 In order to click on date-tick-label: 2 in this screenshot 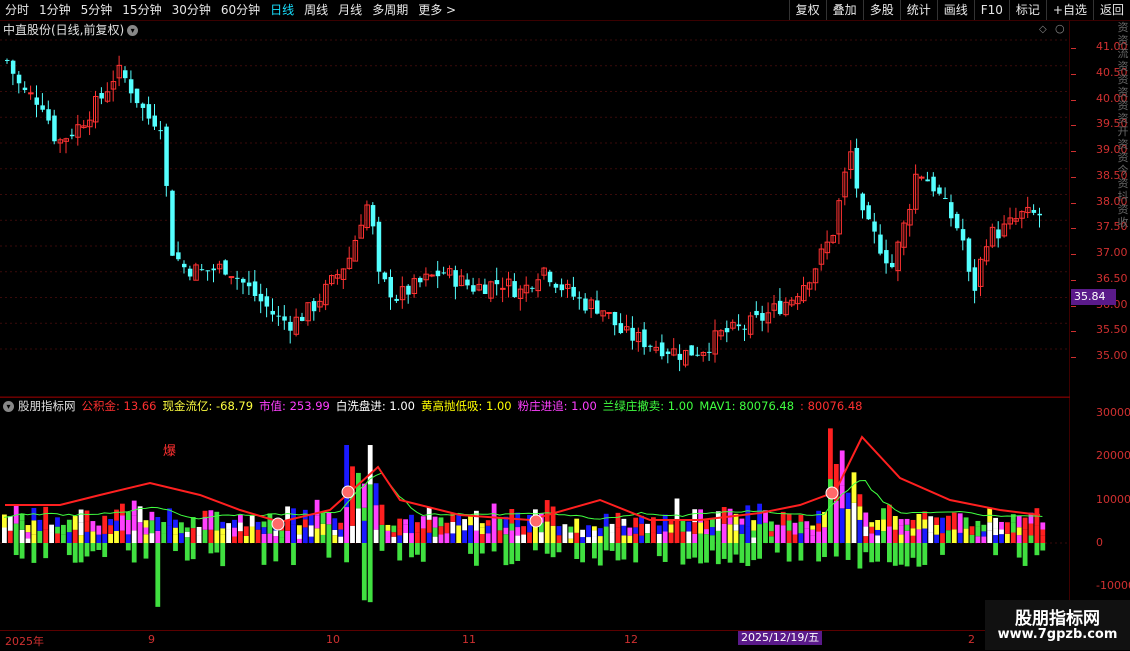, I will do `click(971, 639)`.